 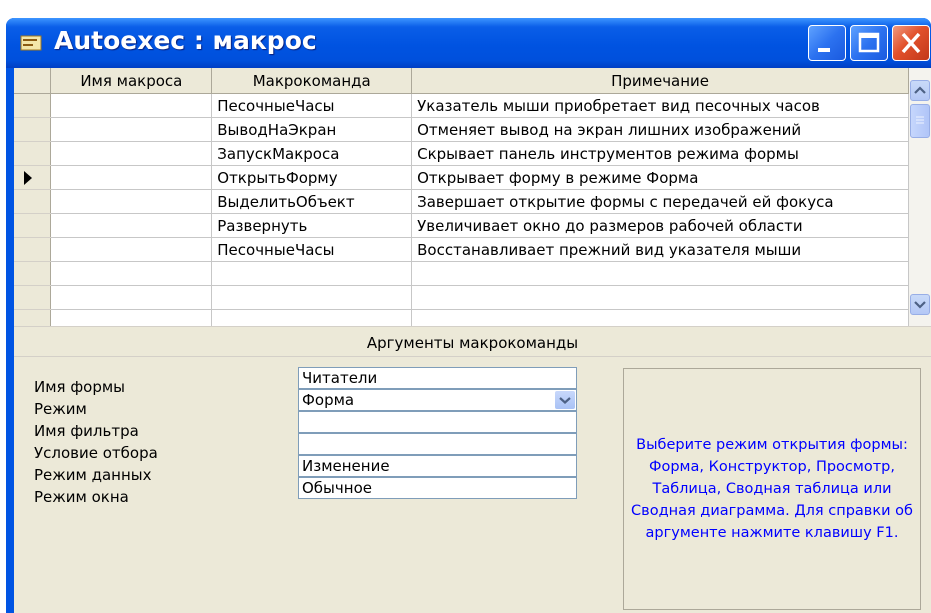 I want to click on comment-cell: Открывает форму в режиме Форма, so click(x=660, y=177).